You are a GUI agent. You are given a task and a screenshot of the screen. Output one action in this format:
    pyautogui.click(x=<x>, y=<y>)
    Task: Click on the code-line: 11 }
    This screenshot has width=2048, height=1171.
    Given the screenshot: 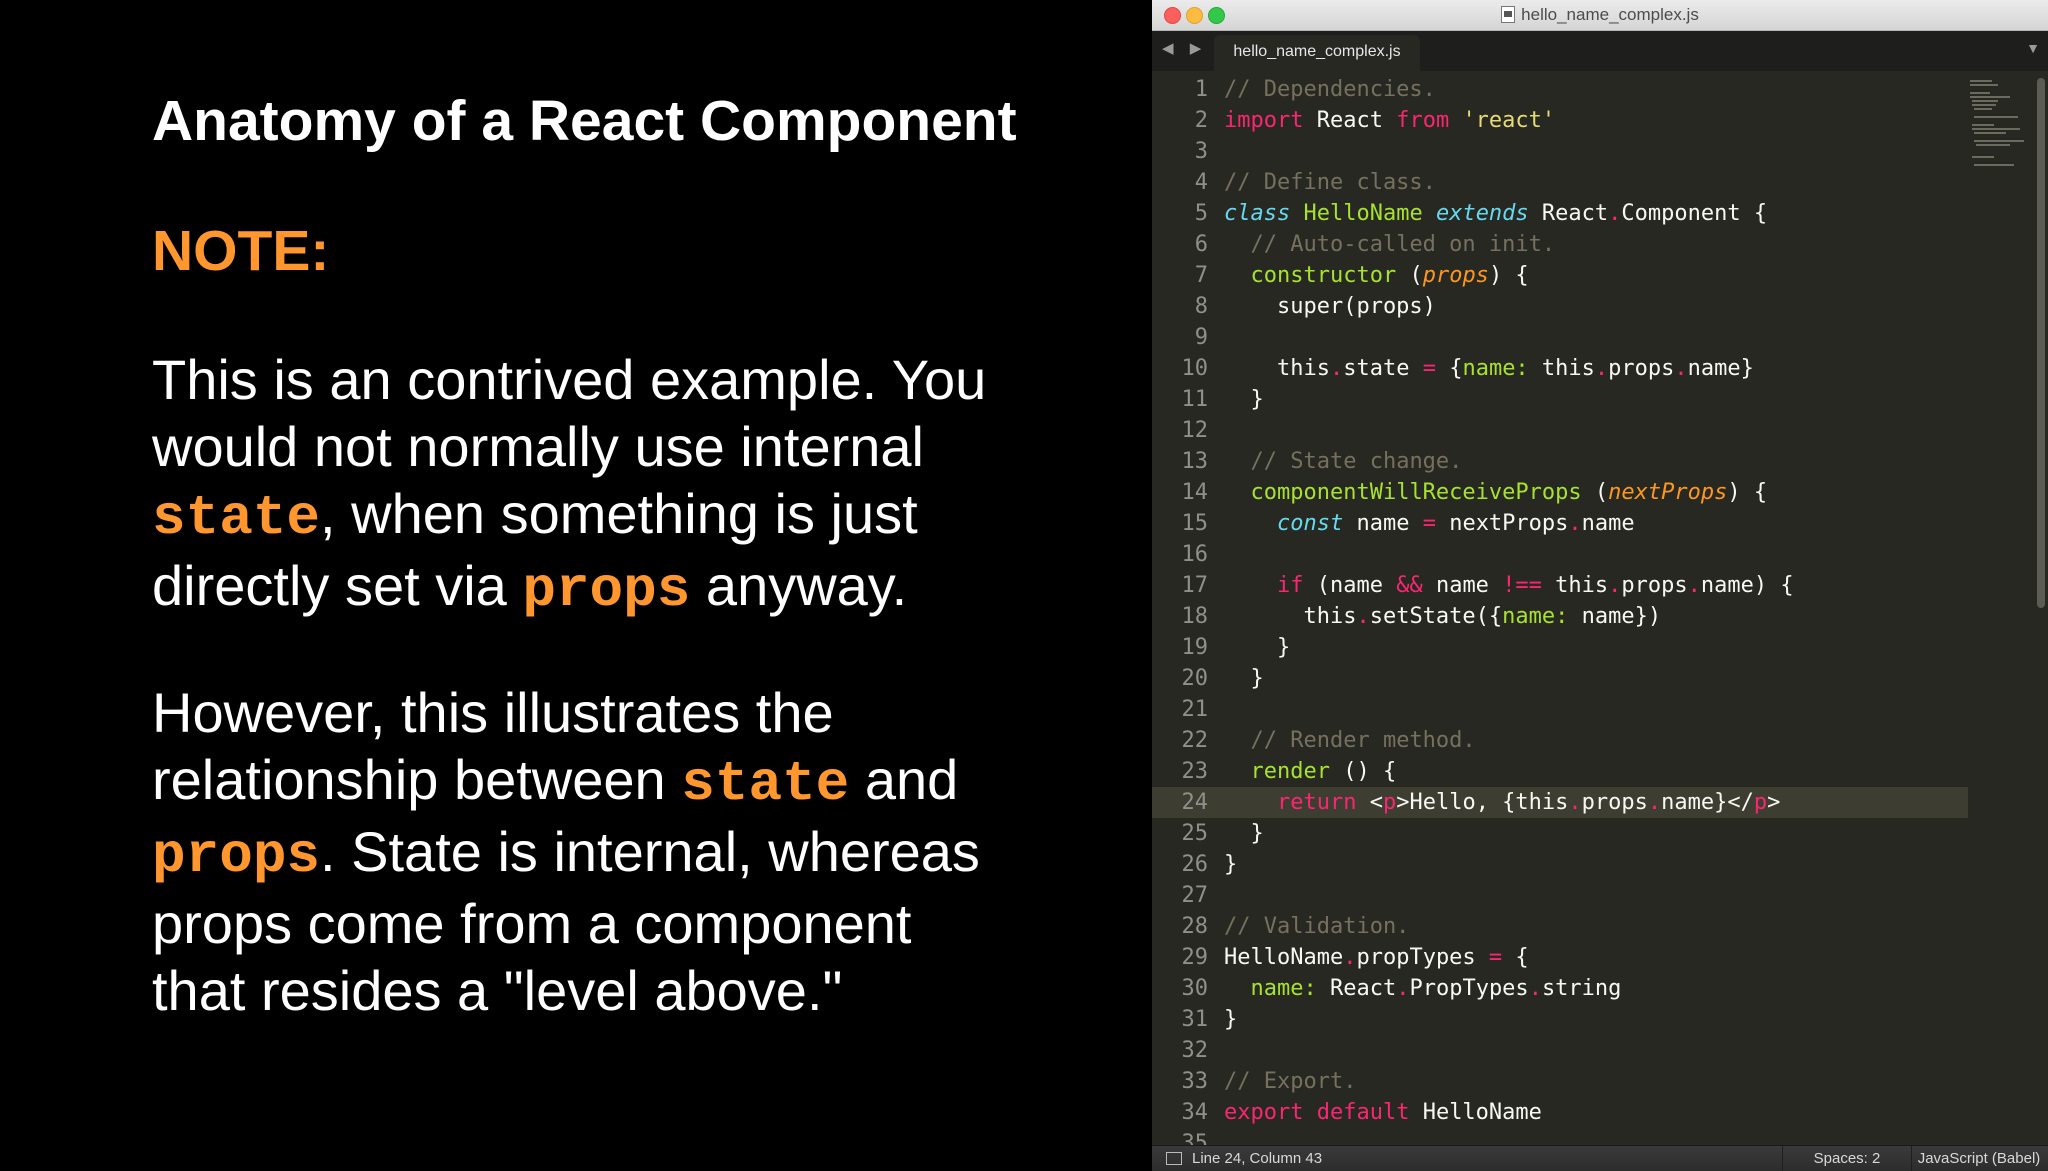 What is the action you would take?
    pyautogui.click(x=1560, y=399)
    